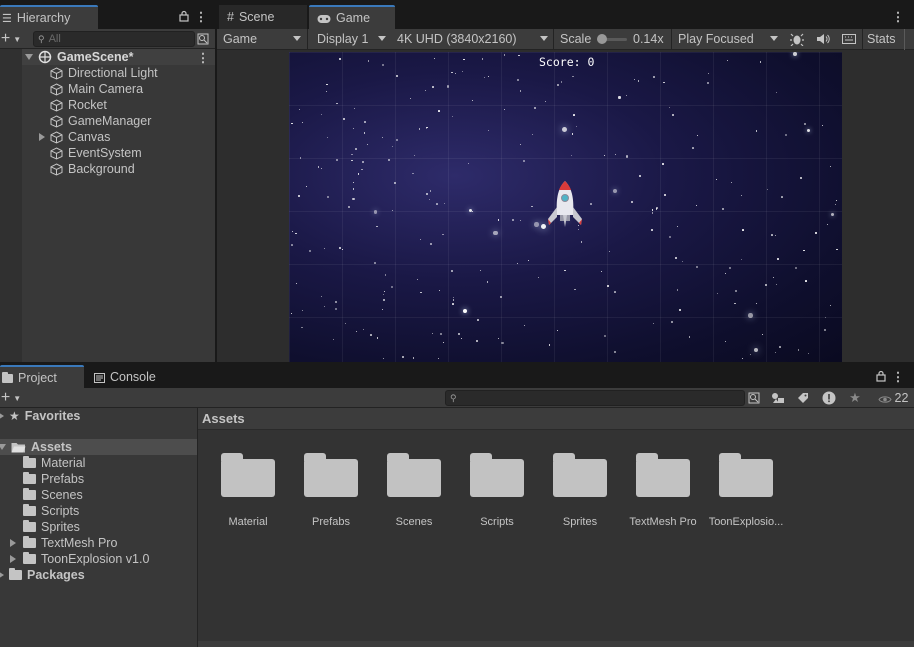 Image resolution: width=914 pixels, height=647 pixels. I want to click on breadcrumb-assets: Assets, so click(223, 418).